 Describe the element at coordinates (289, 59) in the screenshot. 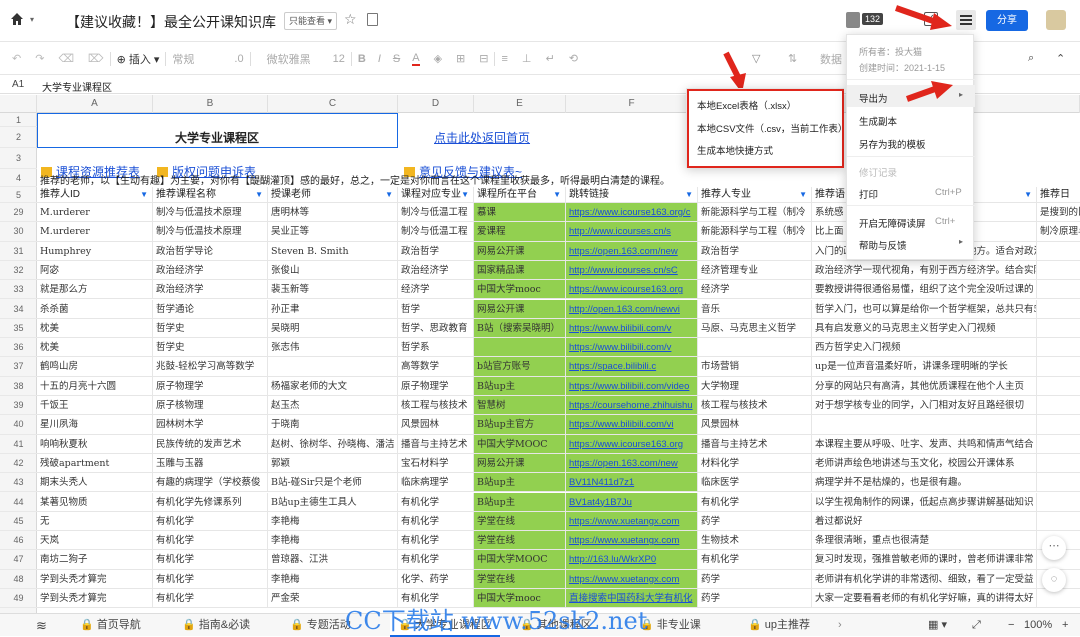

I see `font-dropdown: 微软雅黑` at that location.